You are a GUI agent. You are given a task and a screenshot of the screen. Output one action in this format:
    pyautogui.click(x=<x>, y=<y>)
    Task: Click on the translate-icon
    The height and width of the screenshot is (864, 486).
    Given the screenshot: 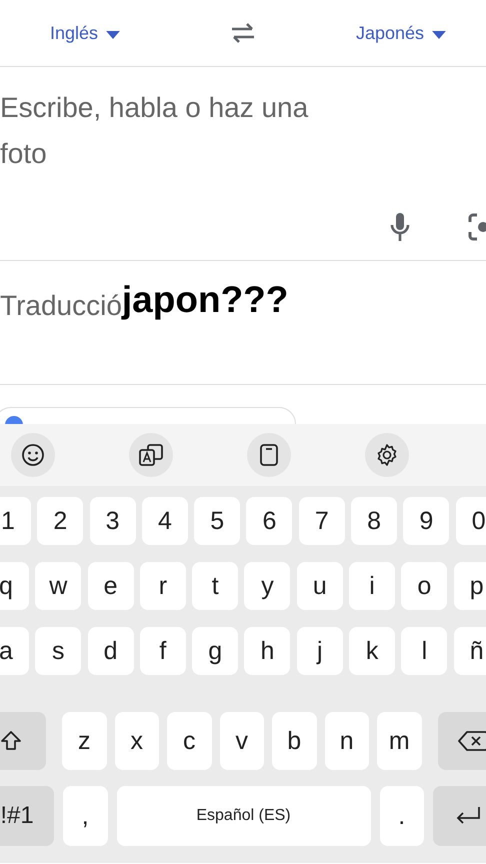 What is the action you would take?
    pyautogui.click(x=151, y=455)
    